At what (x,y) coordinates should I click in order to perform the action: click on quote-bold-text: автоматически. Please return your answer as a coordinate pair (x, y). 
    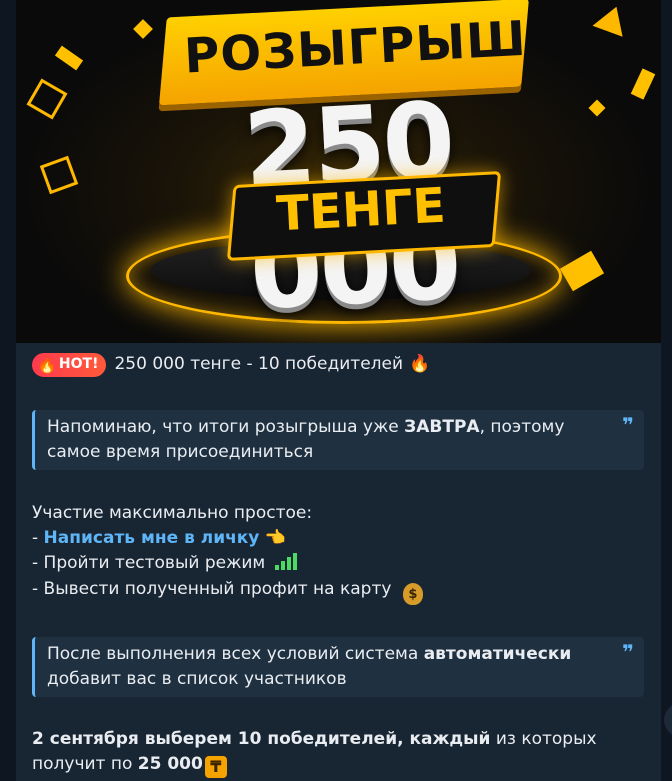
    Looking at the image, I should click on (497, 654).